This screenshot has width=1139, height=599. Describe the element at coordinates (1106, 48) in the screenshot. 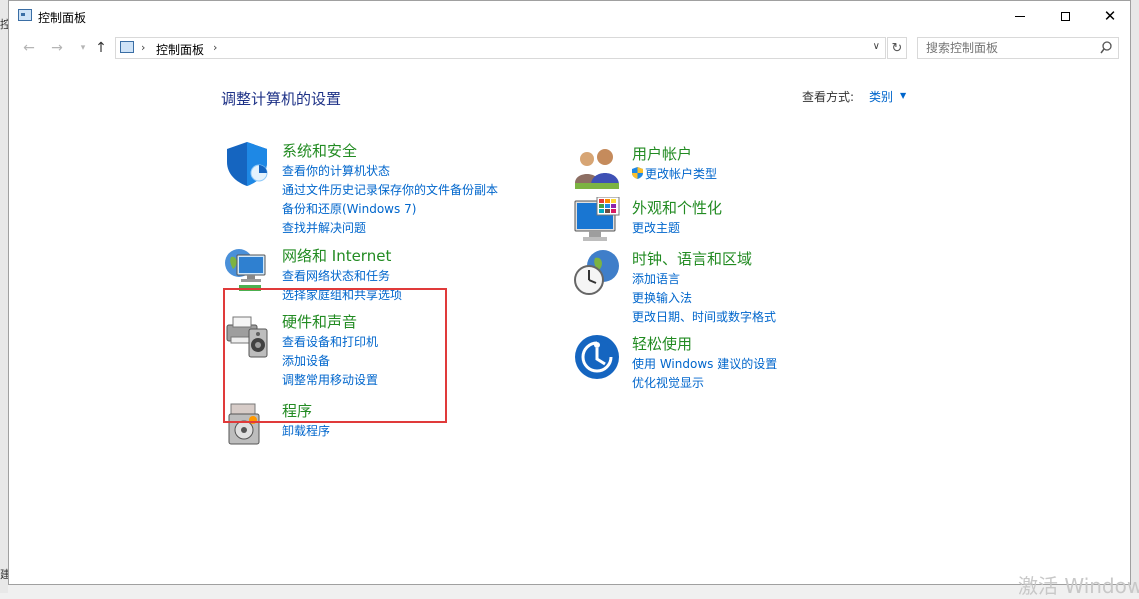

I see `search-icon` at that location.